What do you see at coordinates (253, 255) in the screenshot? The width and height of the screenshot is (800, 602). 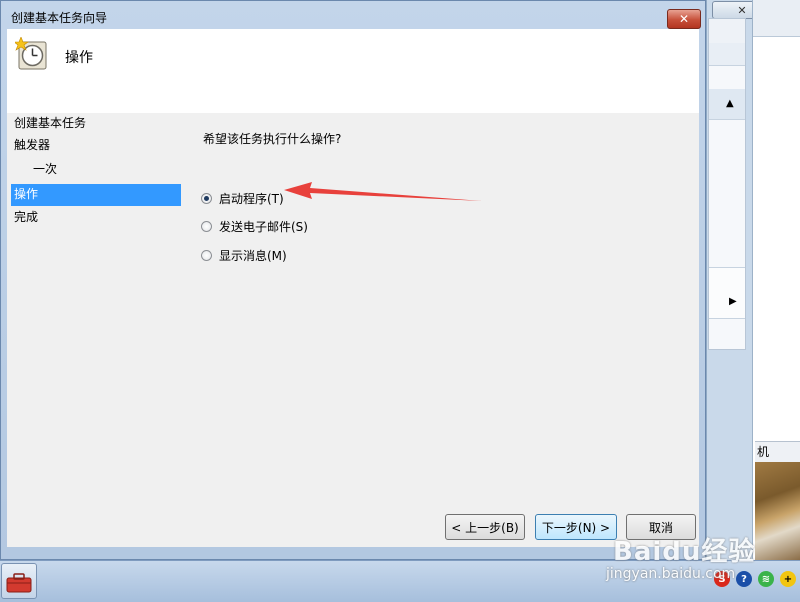 I see `option-label: 显示消息(M)` at bounding box center [253, 255].